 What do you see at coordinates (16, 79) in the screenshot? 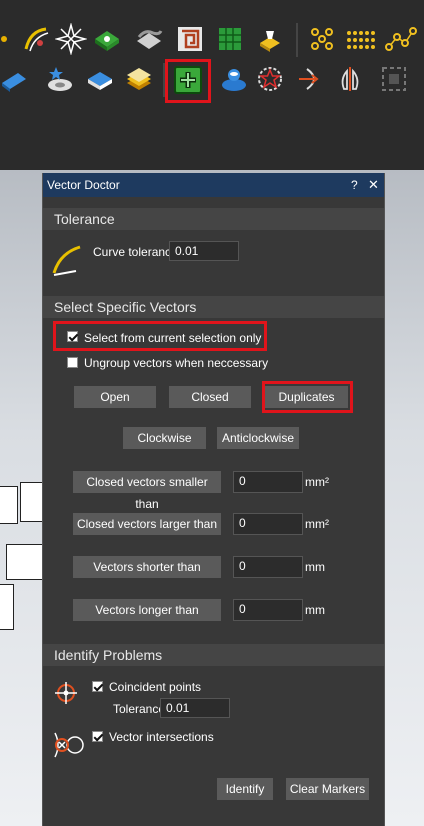
I see `blue-plate-icon` at bounding box center [16, 79].